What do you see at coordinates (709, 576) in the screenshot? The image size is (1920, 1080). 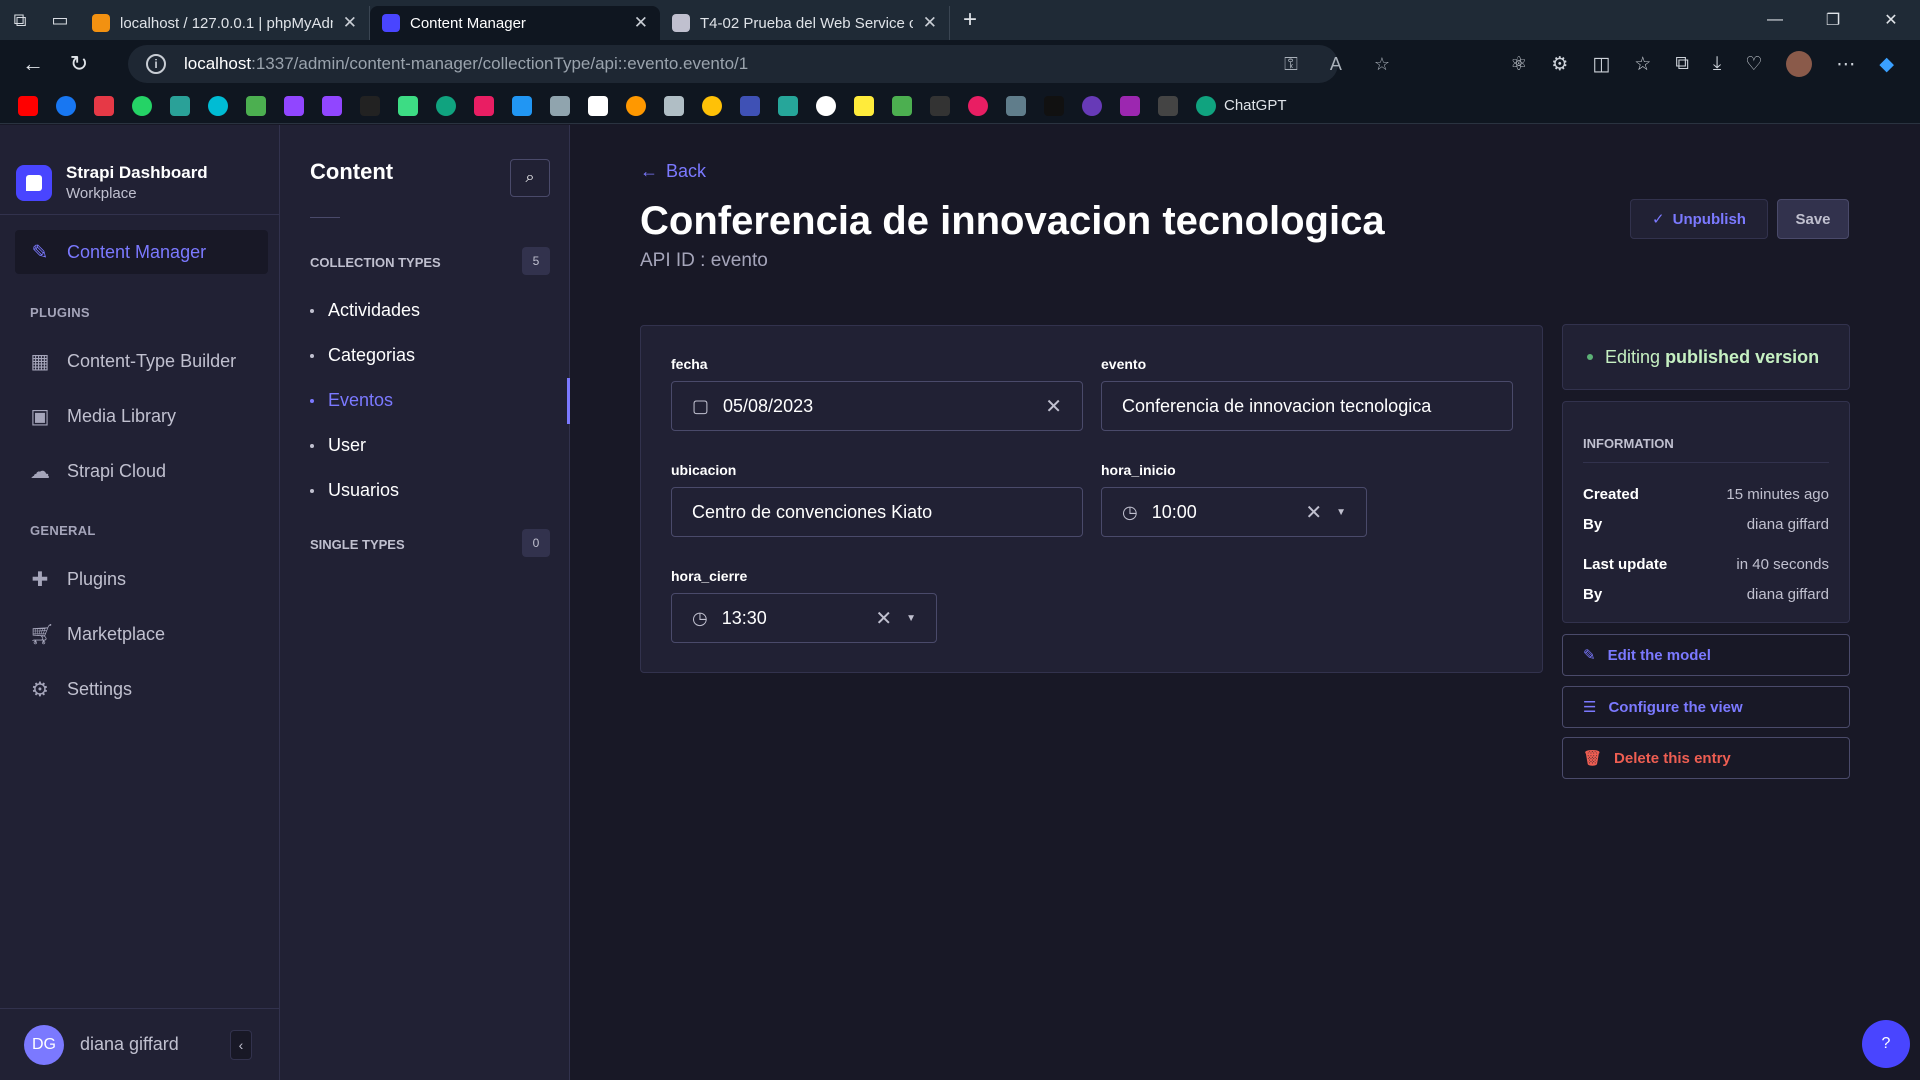 I see `hora-cierre-label: hora_cierre` at bounding box center [709, 576].